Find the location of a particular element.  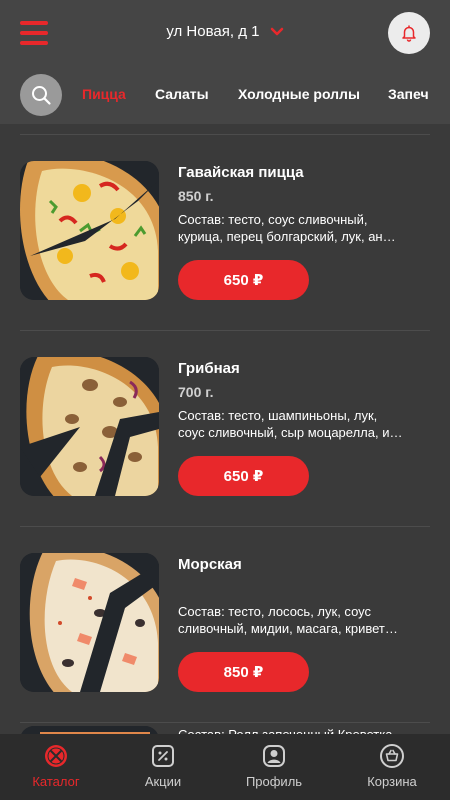

roll-image is located at coordinates (89, 730).